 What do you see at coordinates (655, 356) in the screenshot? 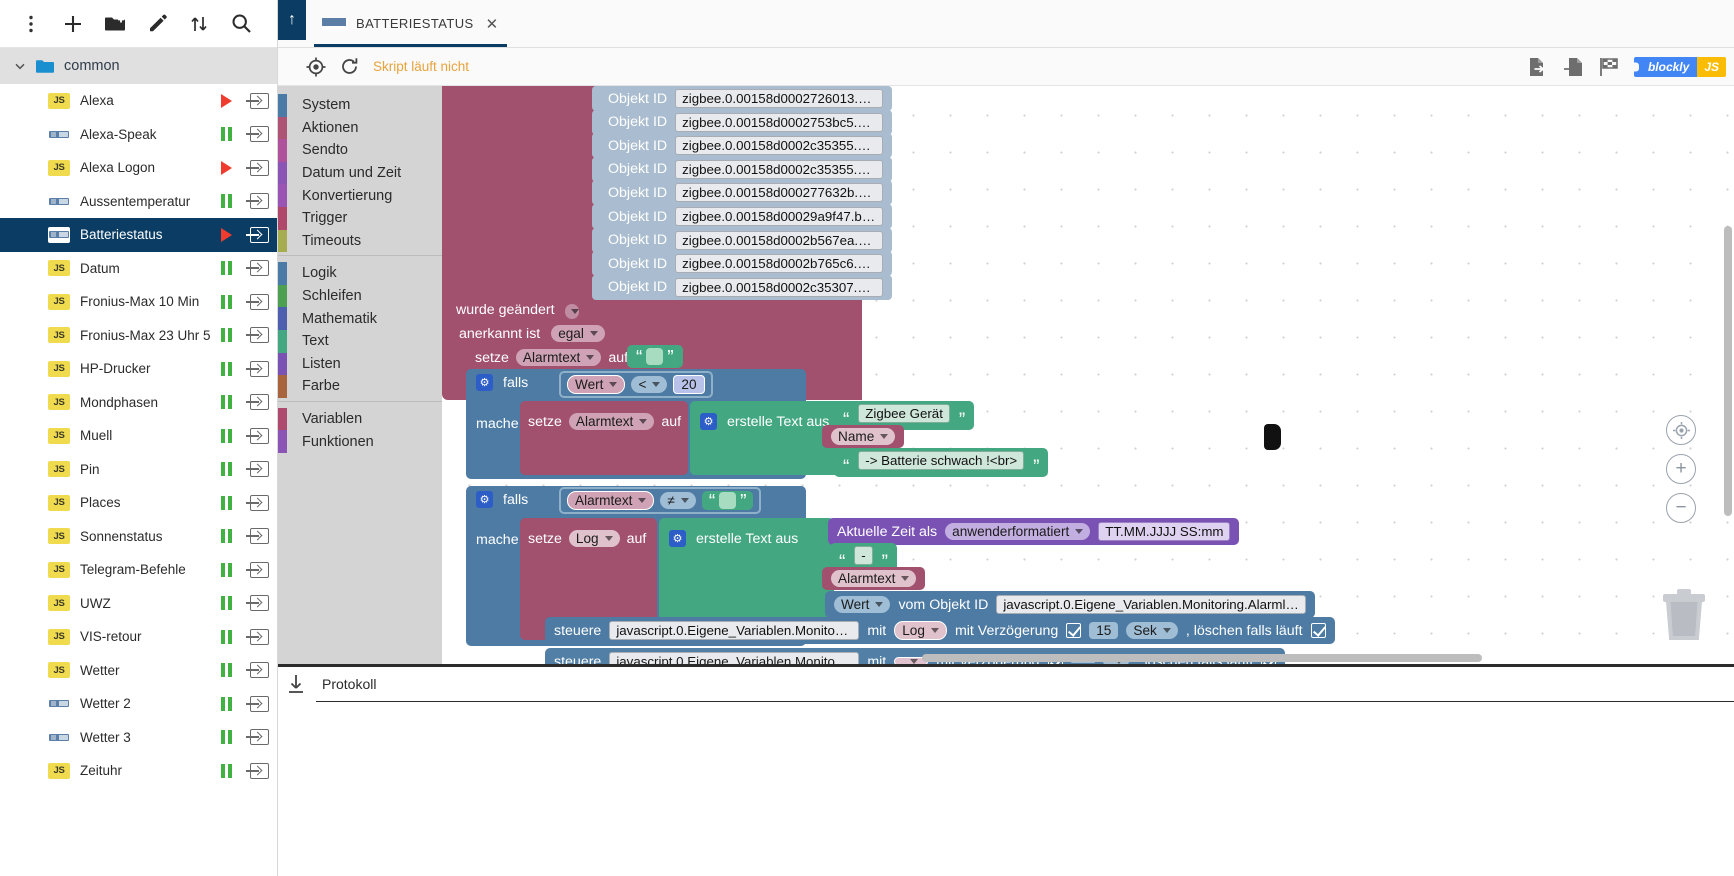
I see `text-value-field` at bounding box center [655, 356].